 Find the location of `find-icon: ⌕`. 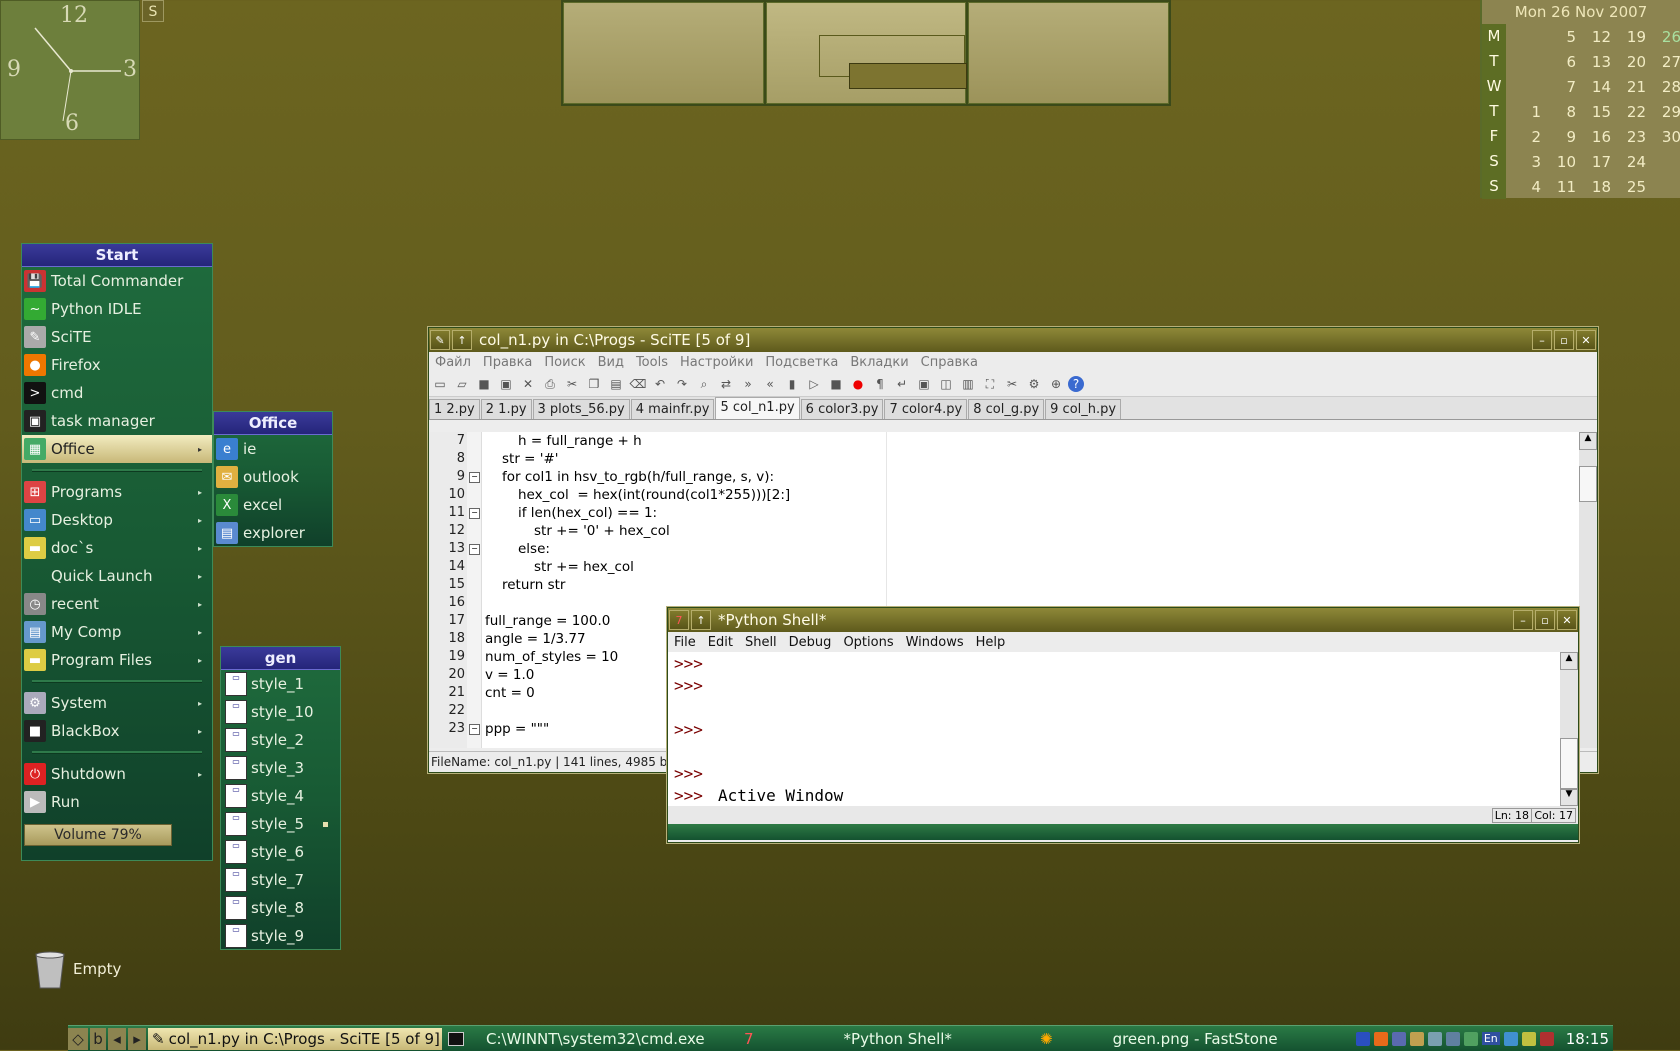

find-icon: ⌕ is located at coordinates (704, 384).